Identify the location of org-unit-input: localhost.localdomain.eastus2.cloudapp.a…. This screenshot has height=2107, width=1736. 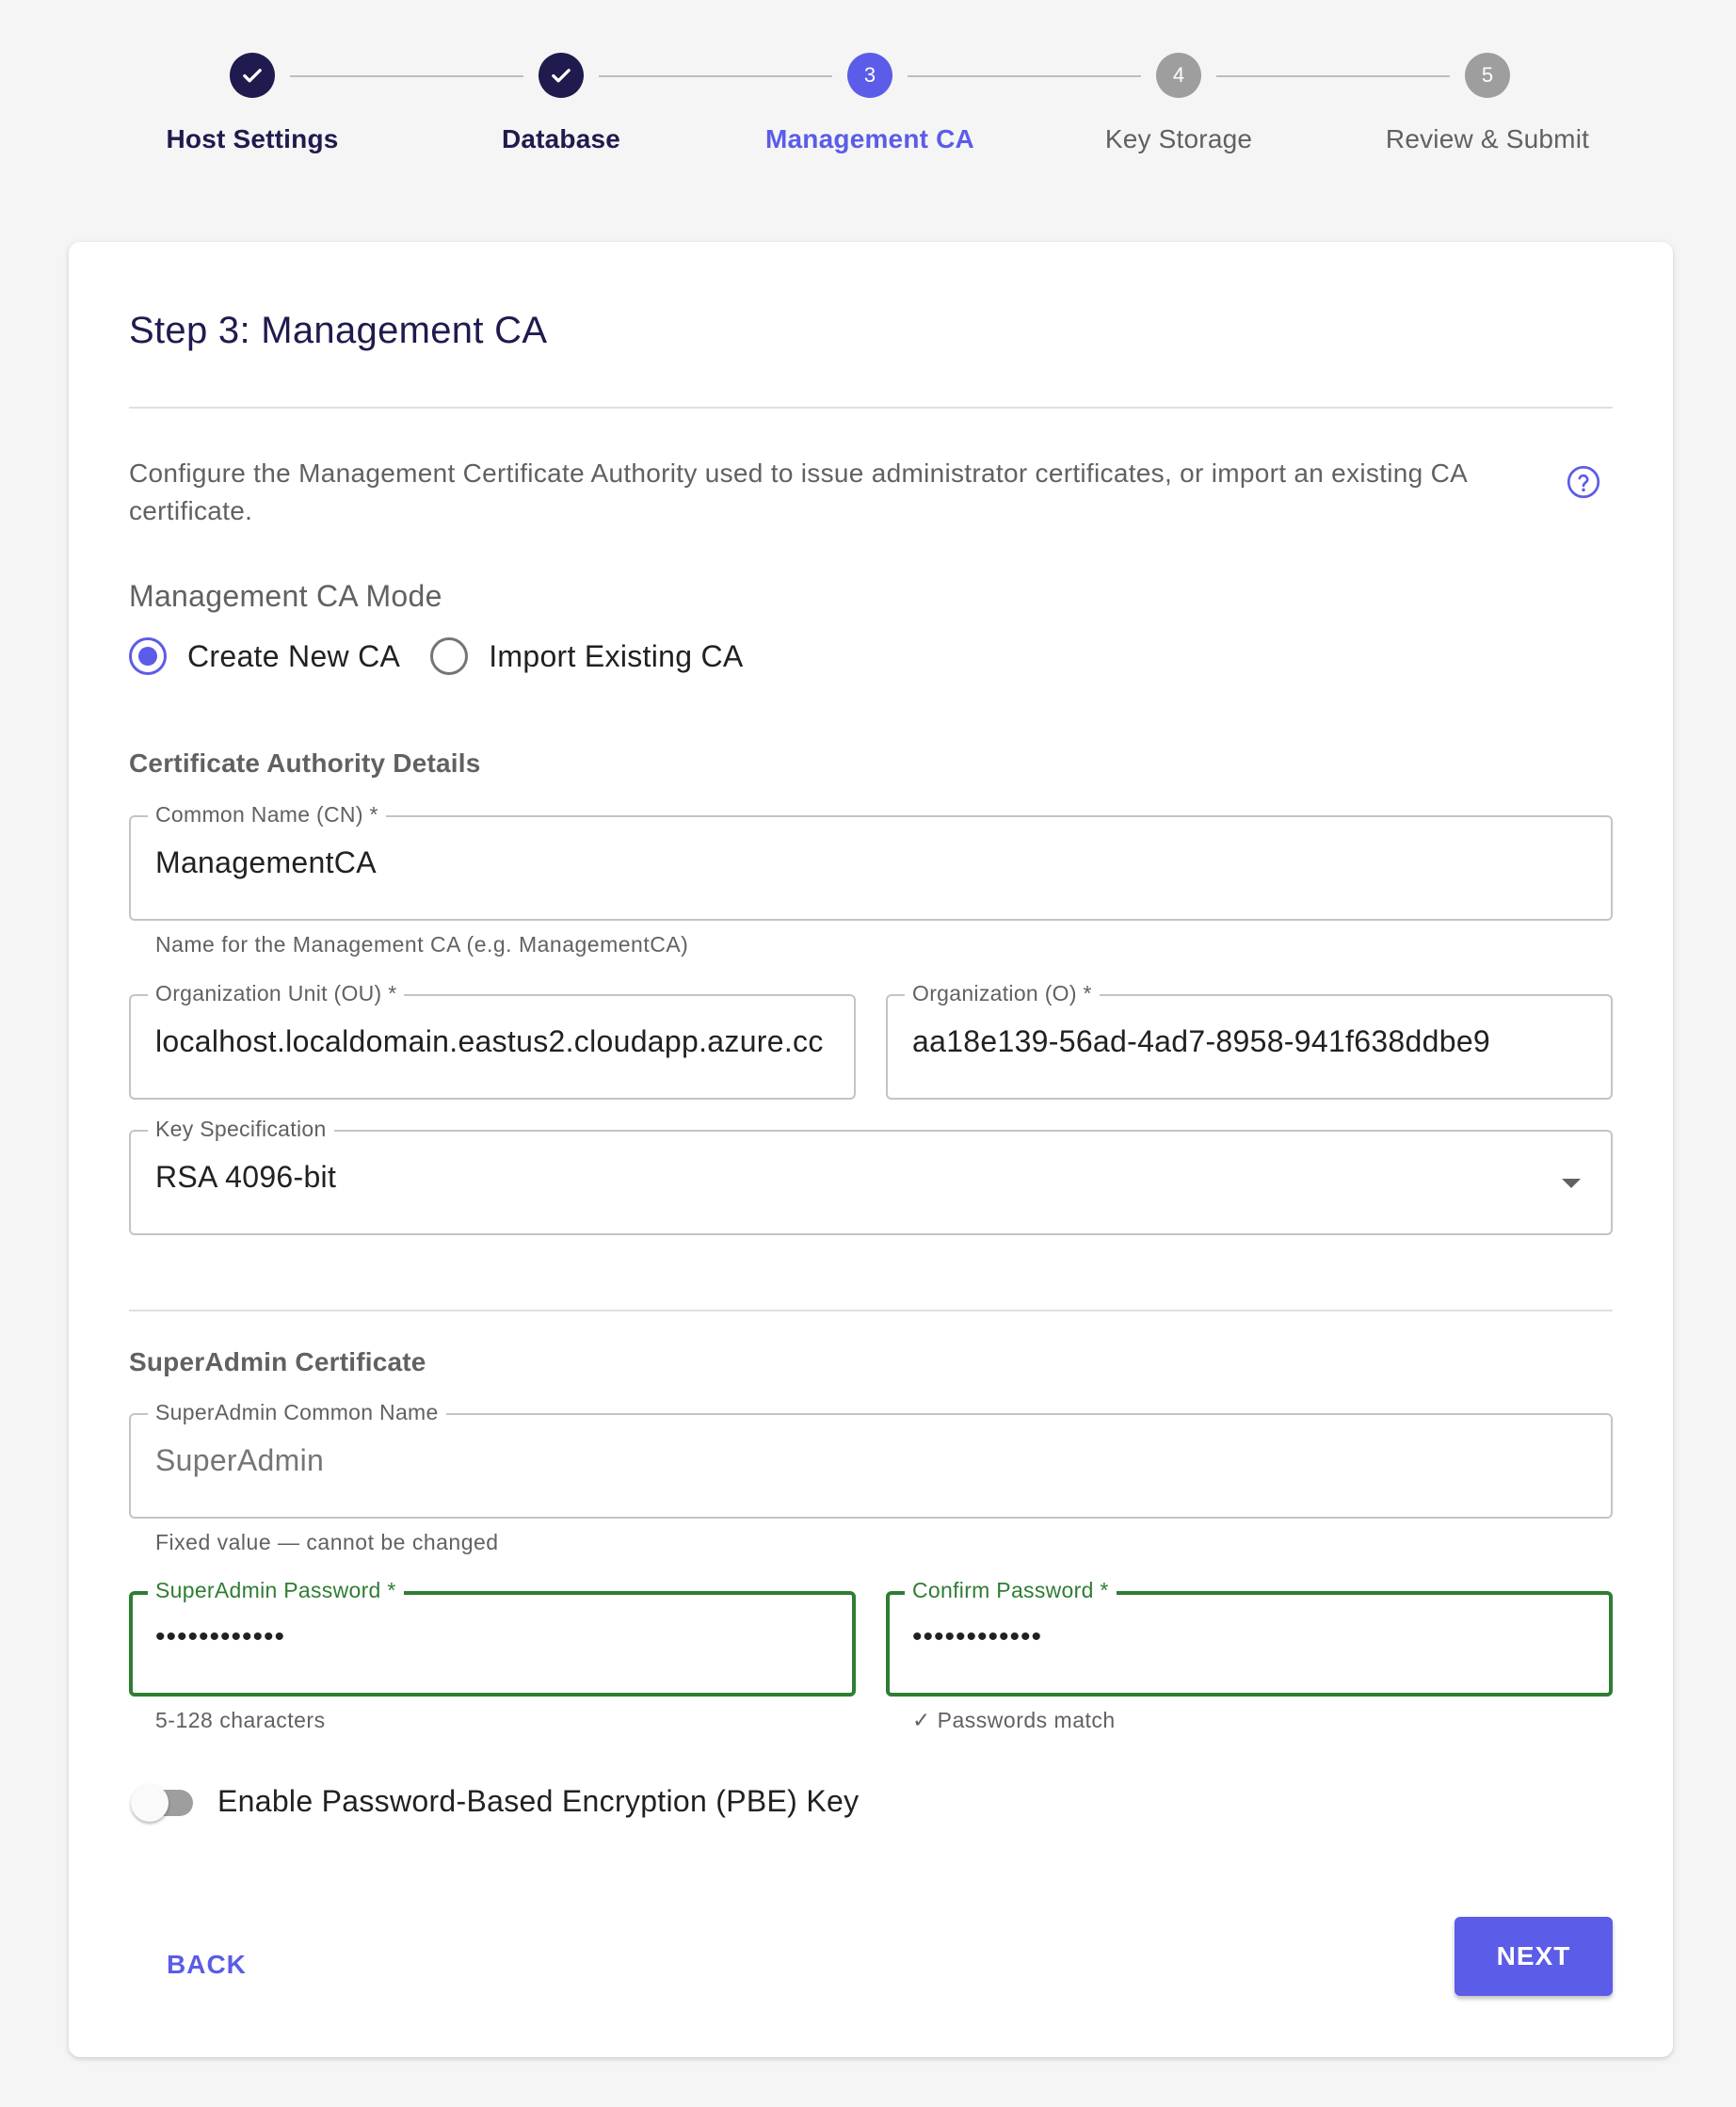
(492, 1042).